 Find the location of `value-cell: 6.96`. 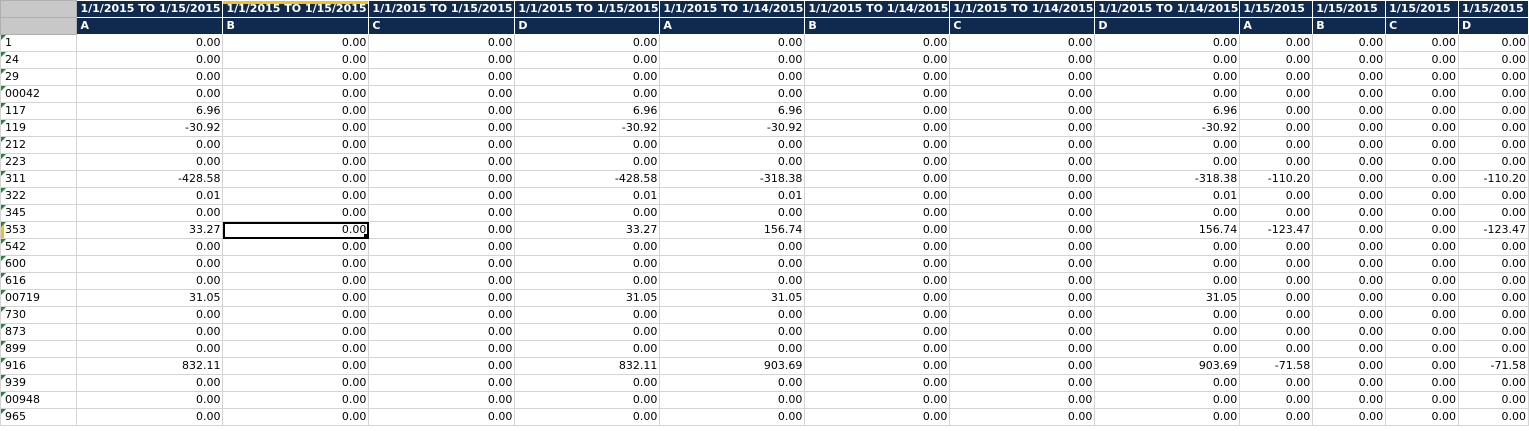

value-cell: 6.96 is located at coordinates (587, 111).